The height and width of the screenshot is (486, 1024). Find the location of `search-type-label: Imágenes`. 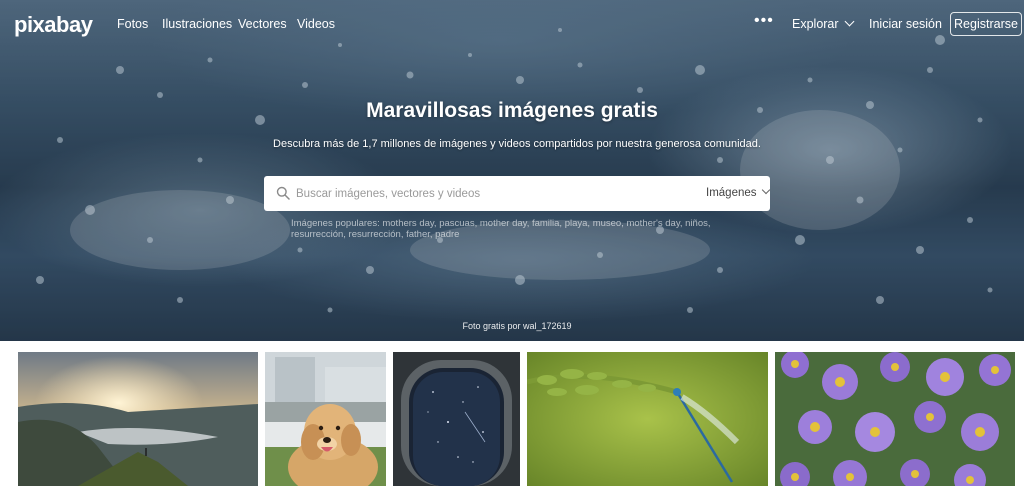

search-type-label: Imágenes is located at coordinates (731, 193).